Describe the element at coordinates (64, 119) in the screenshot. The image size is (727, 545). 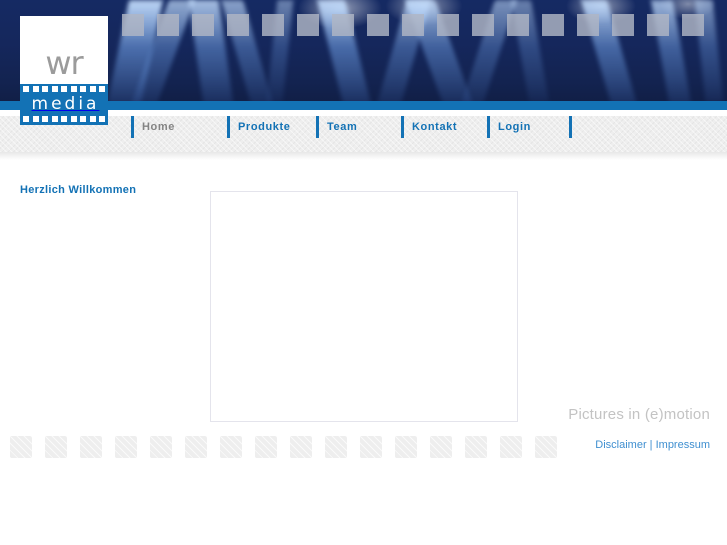
I see `logo-perforations-bottom` at that location.